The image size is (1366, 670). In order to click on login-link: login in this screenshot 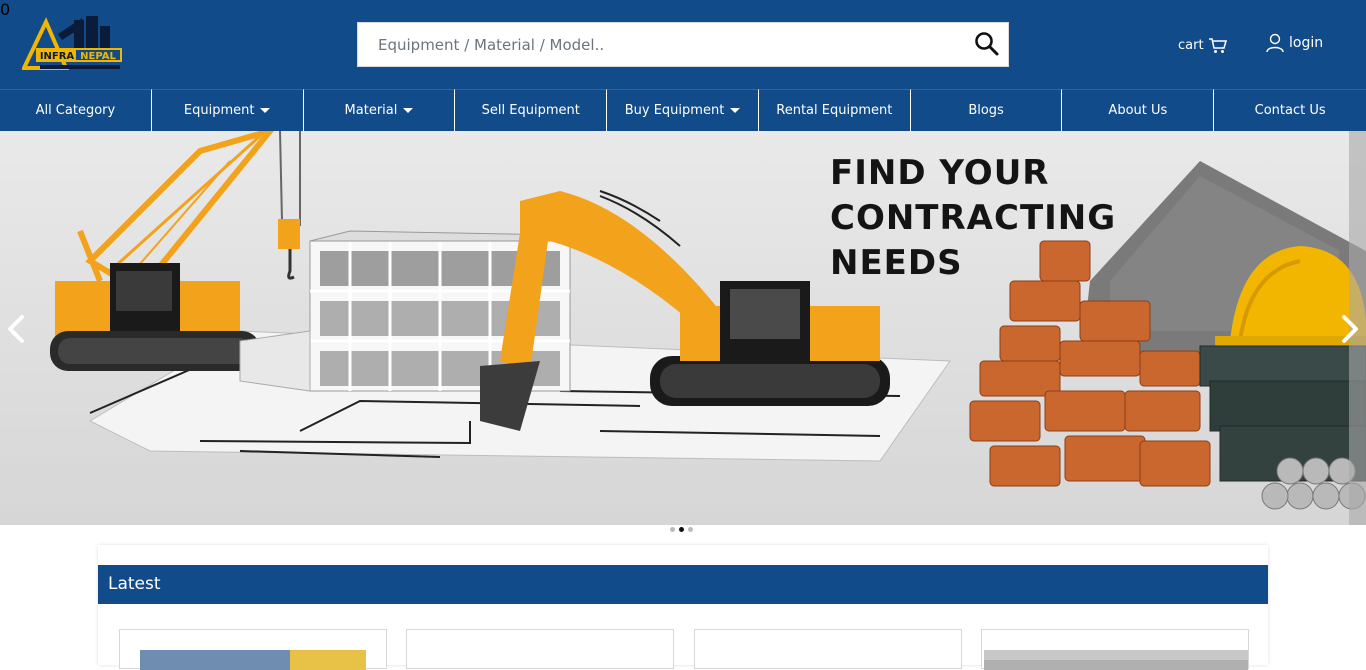, I will do `click(1294, 43)`.